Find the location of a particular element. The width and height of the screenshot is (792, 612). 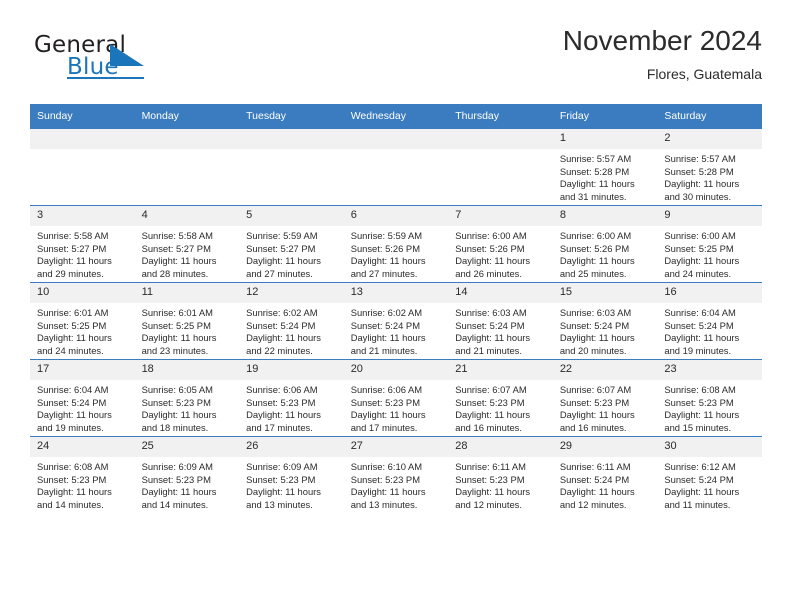

day-number: 30 is located at coordinates (709, 447).